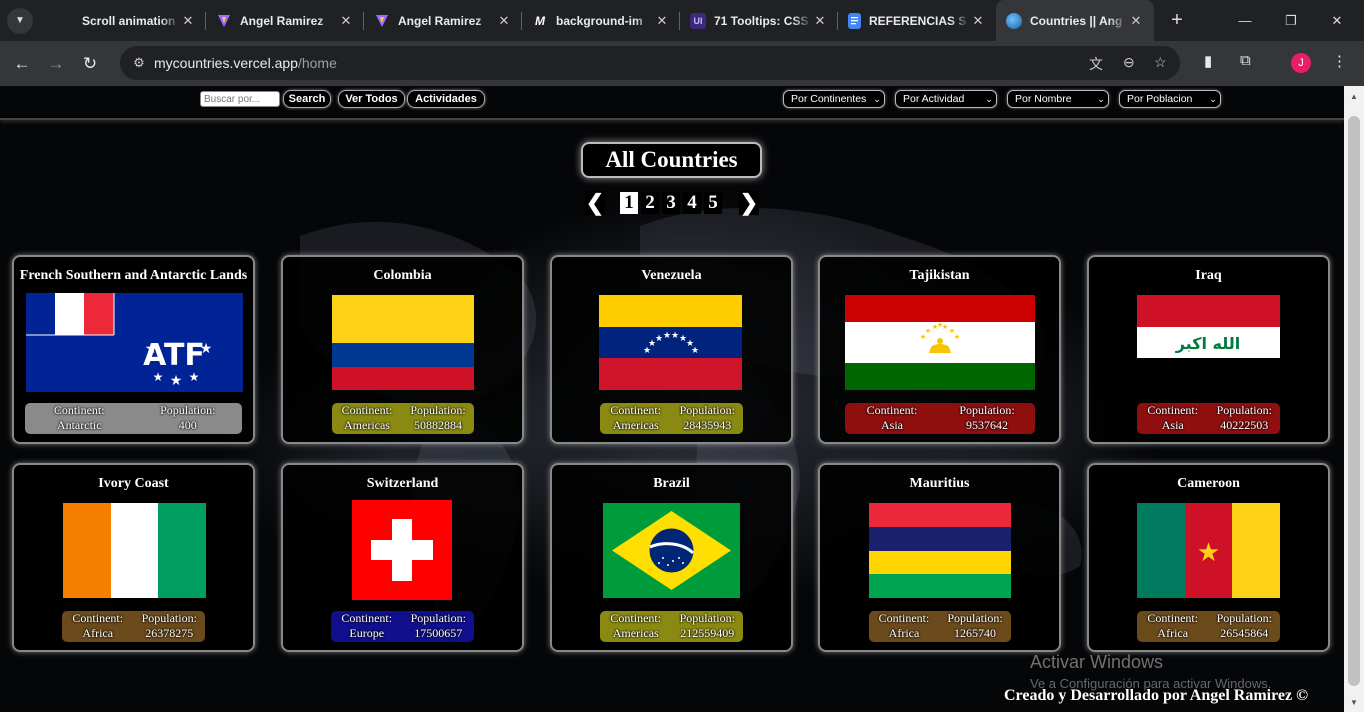 The image size is (1364, 712). Describe the element at coordinates (1339, 61) in the screenshot. I see `menu-icon: ⋮` at that location.